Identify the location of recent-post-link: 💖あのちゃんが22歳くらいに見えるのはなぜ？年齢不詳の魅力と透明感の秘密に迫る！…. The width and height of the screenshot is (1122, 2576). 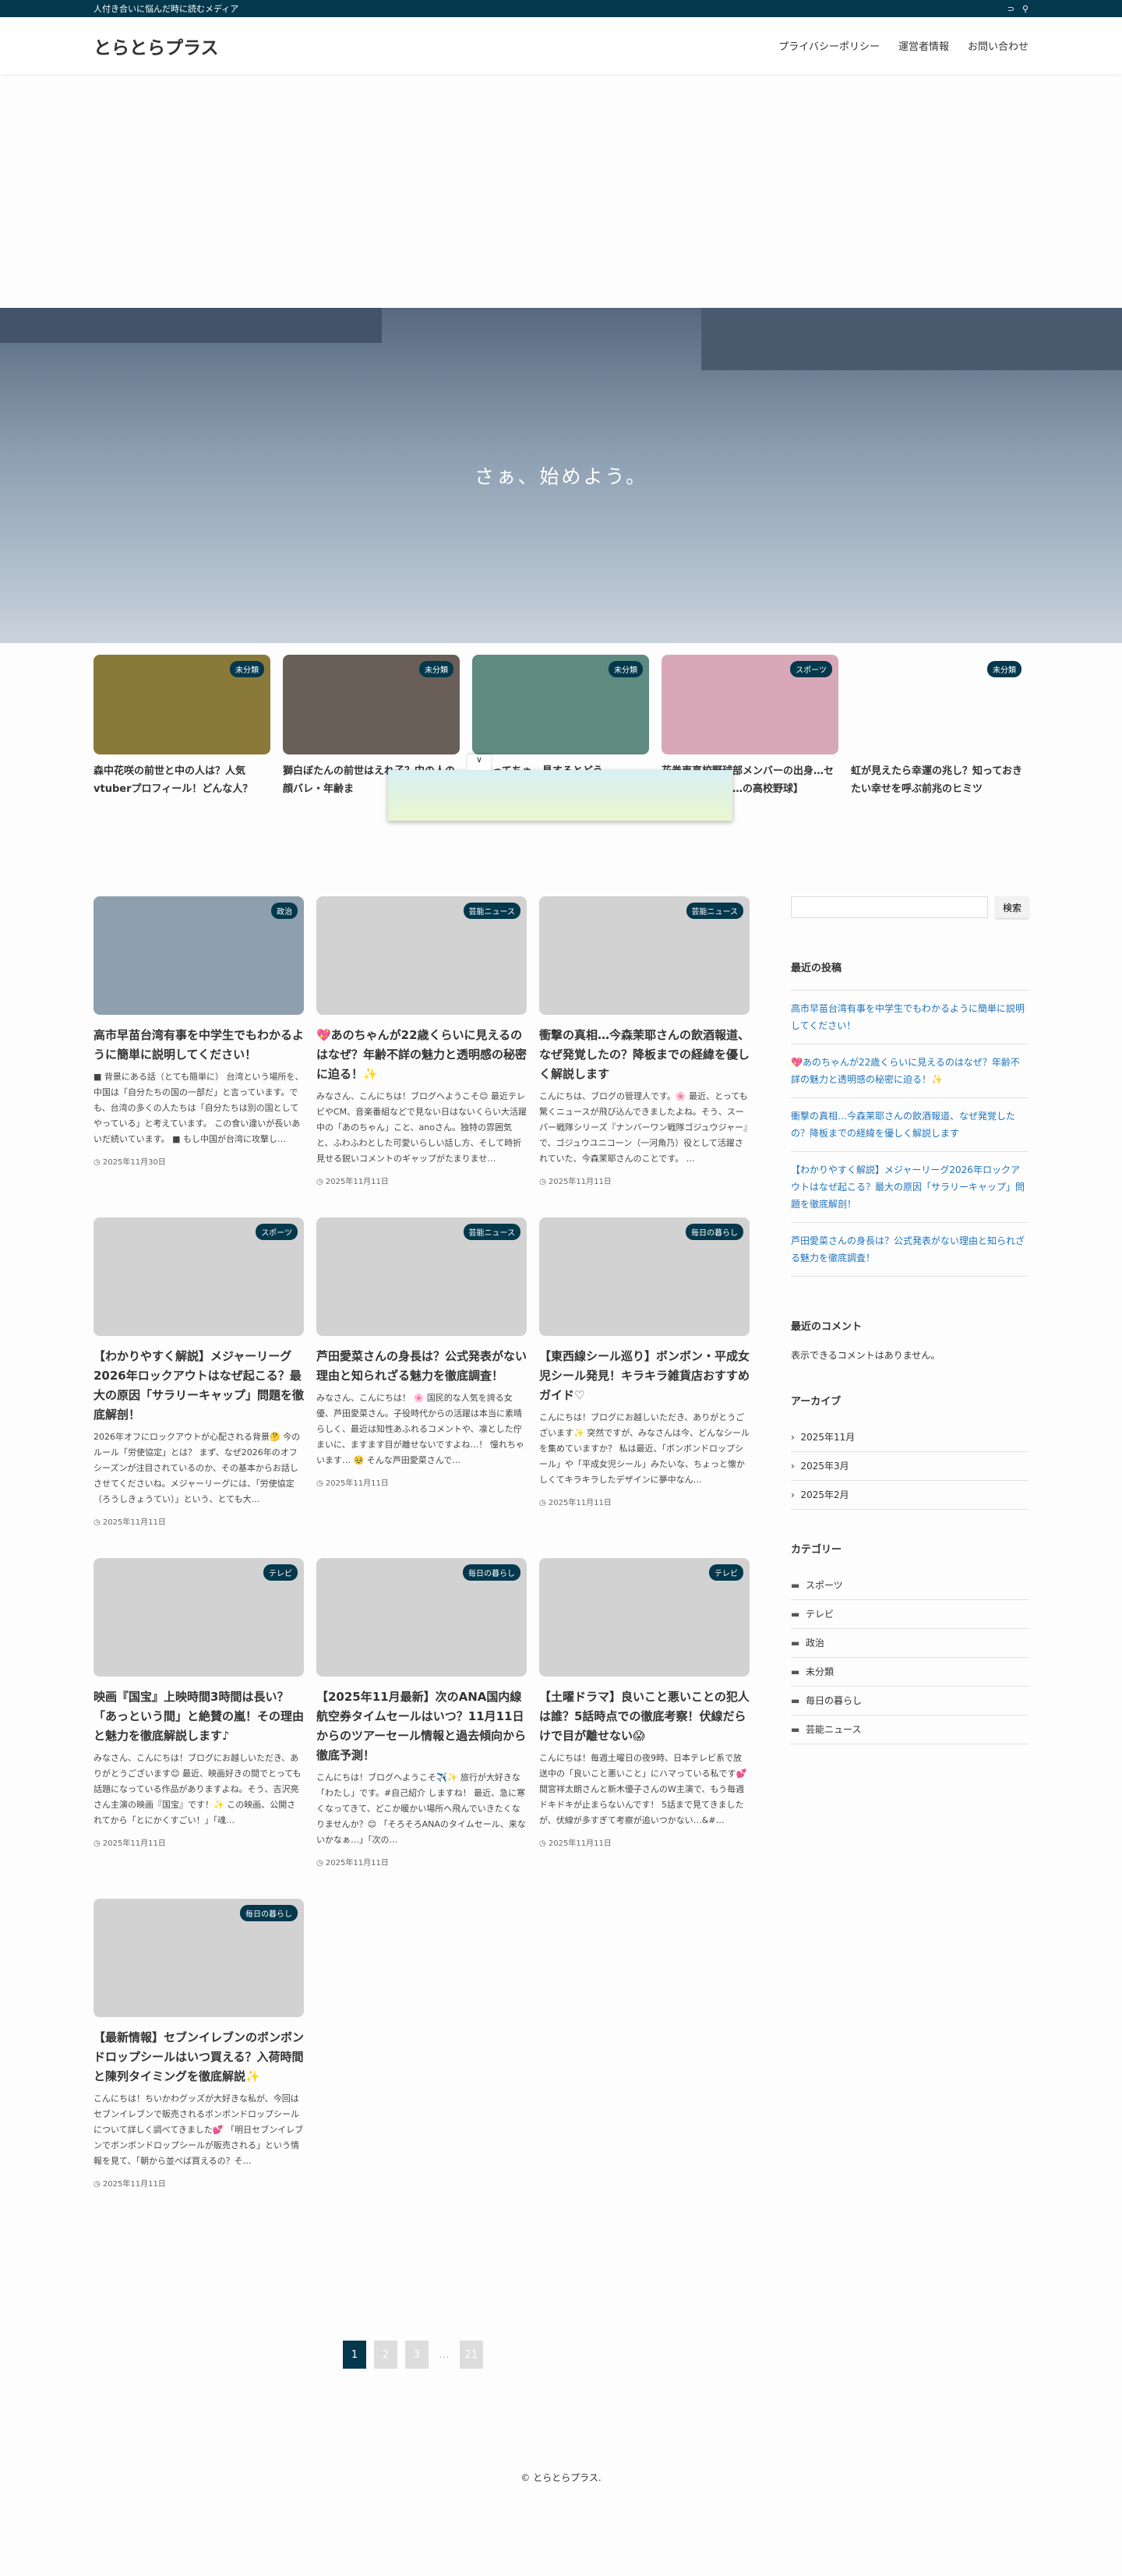
(909, 1070).